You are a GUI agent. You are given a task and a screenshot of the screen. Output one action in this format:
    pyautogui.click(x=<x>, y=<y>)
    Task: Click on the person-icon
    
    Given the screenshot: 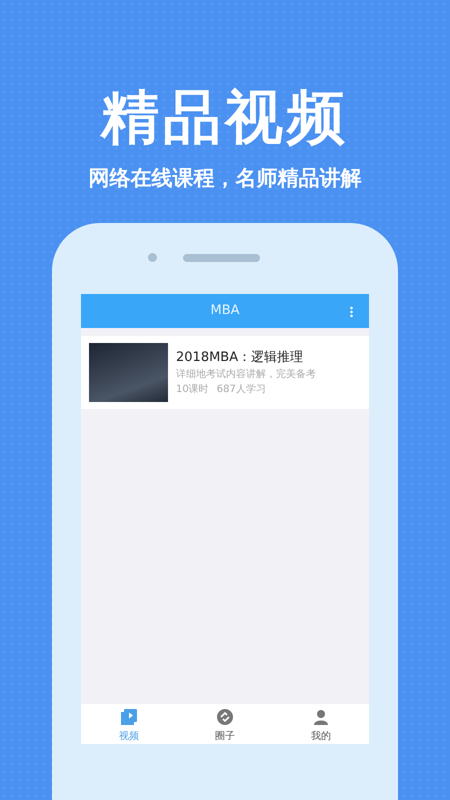 What is the action you would take?
    pyautogui.click(x=321, y=717)
    